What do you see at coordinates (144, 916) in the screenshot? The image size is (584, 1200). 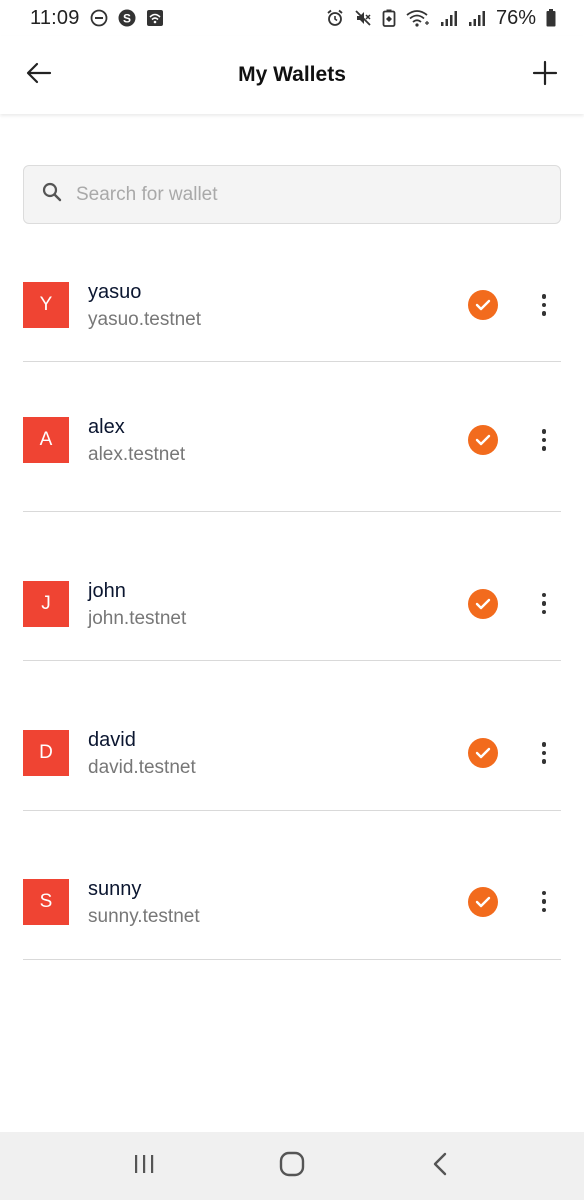 I see `wallet-account: sunny.testnet` at bounding box center [144, 916].